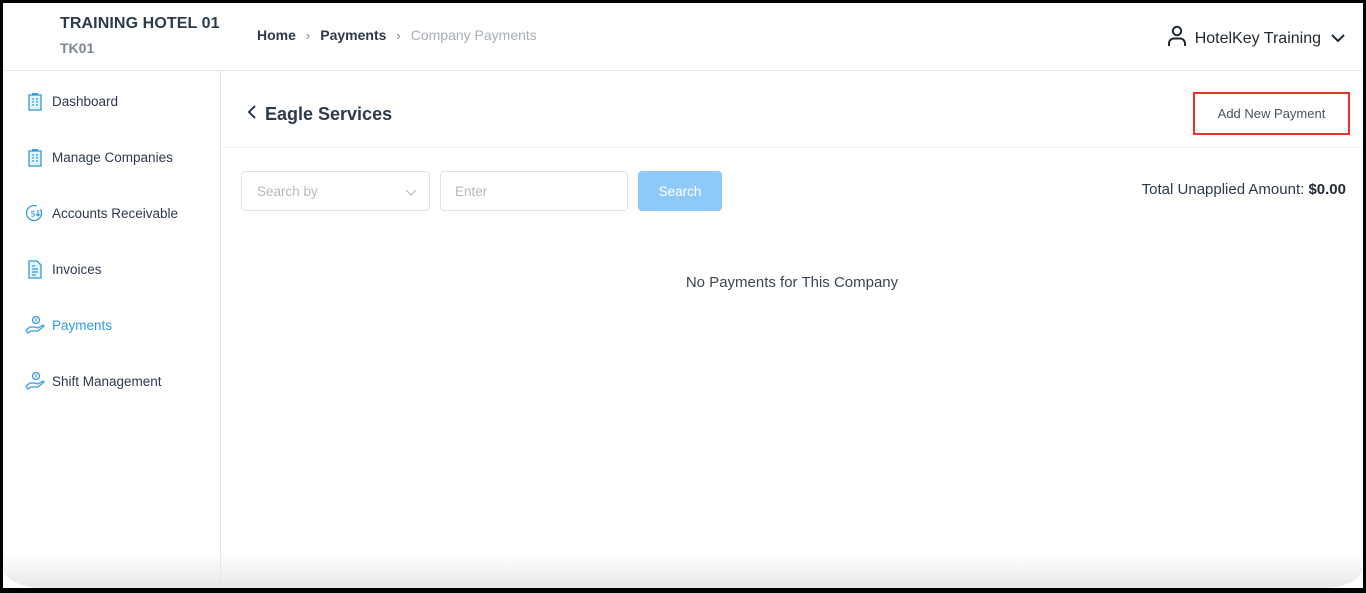 The image size is (1366, 593). Describe the element at coordinates (107, 381) in the screenshot. I see `sidebar-item-label: Shift Management` at that location.